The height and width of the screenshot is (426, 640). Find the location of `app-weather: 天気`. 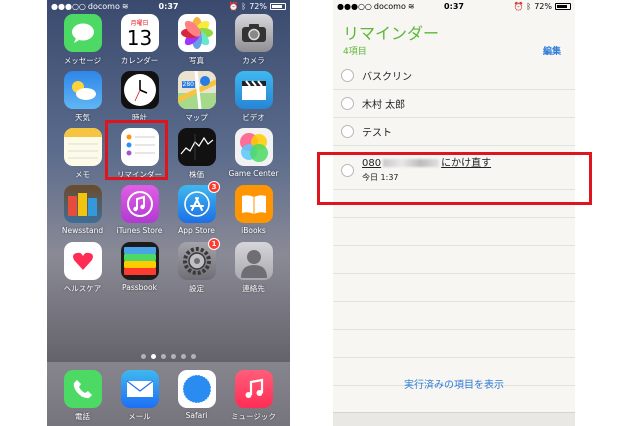

app-weather: 天気 is located at coordinates (82, 99).